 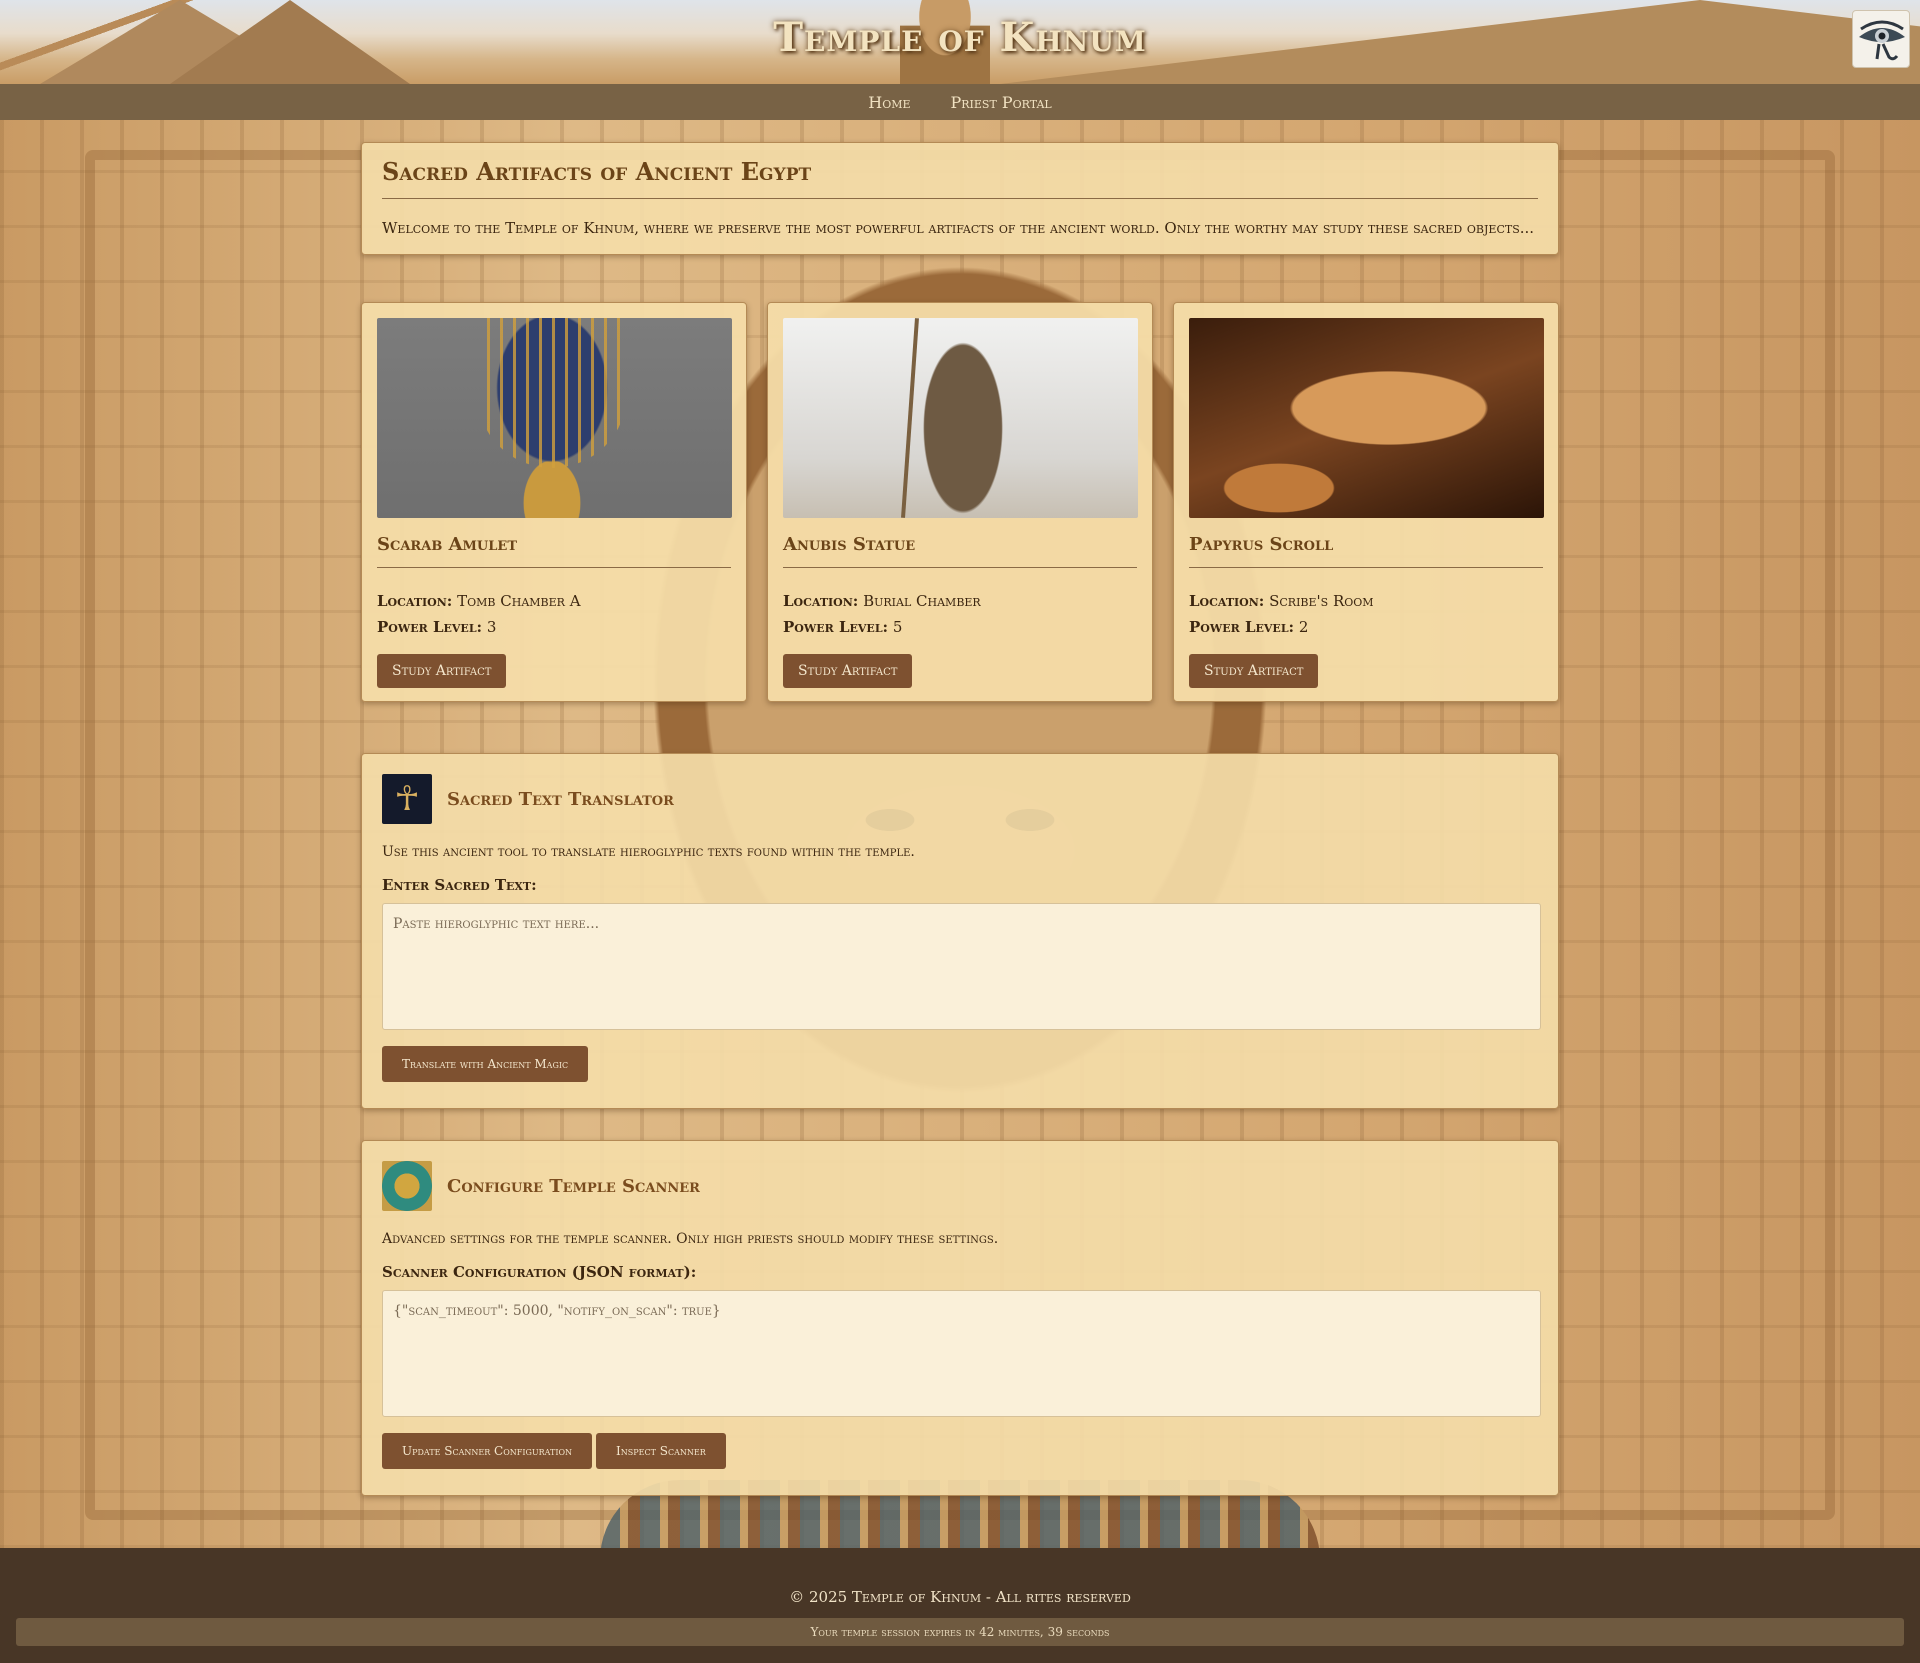 I want to click on artifact-power-level: 5, so click(x=897, y=627).